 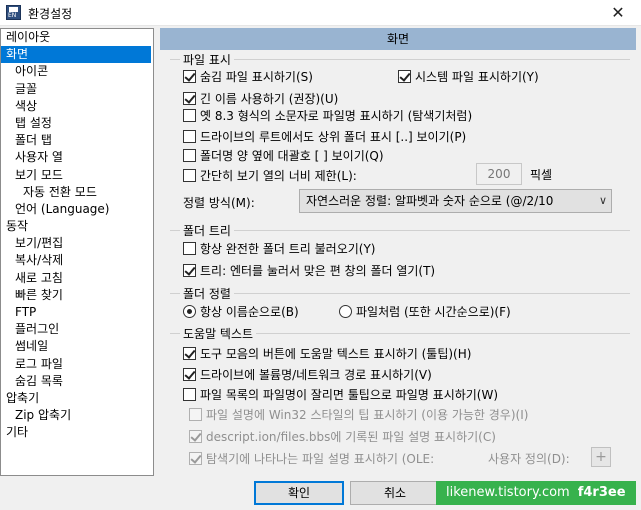 What do you see at coordinates (601, 457) in the screenshot?
I see `add-field-button: +` at bounding box center [601, 457].